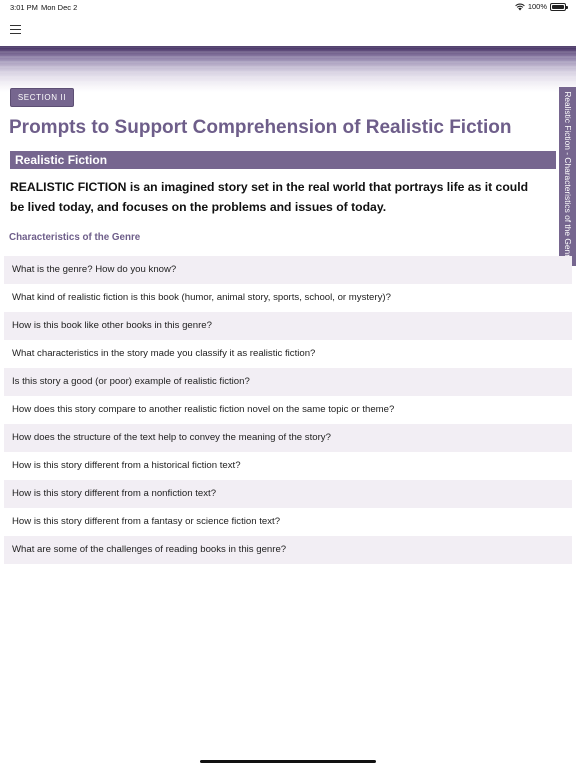 This screenshot has width=576, height=768. I want to click on subtitle-bar: Realistic Fiction, so click(283, 160).